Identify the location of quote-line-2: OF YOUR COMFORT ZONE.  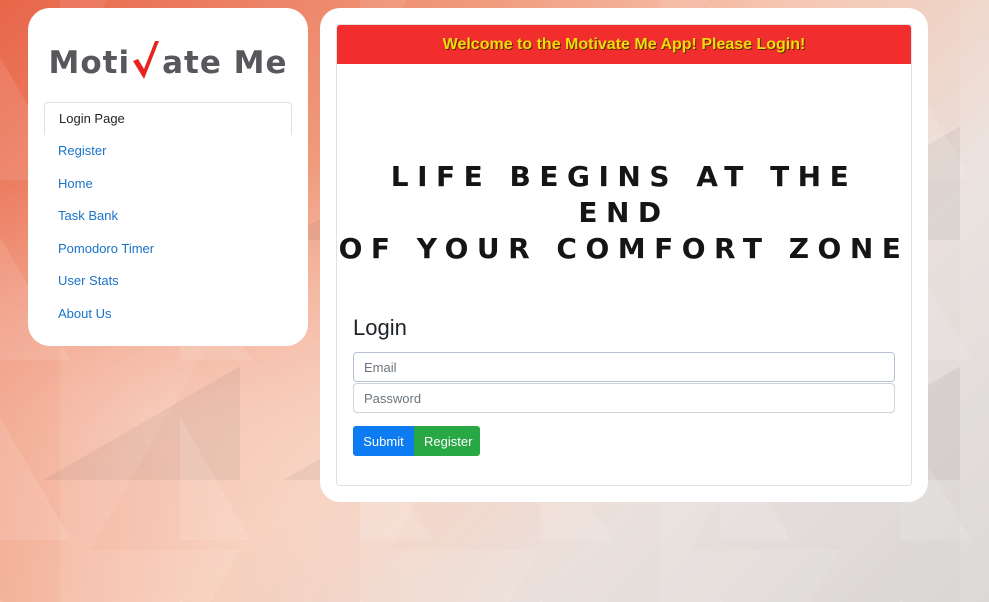
(624, 248).